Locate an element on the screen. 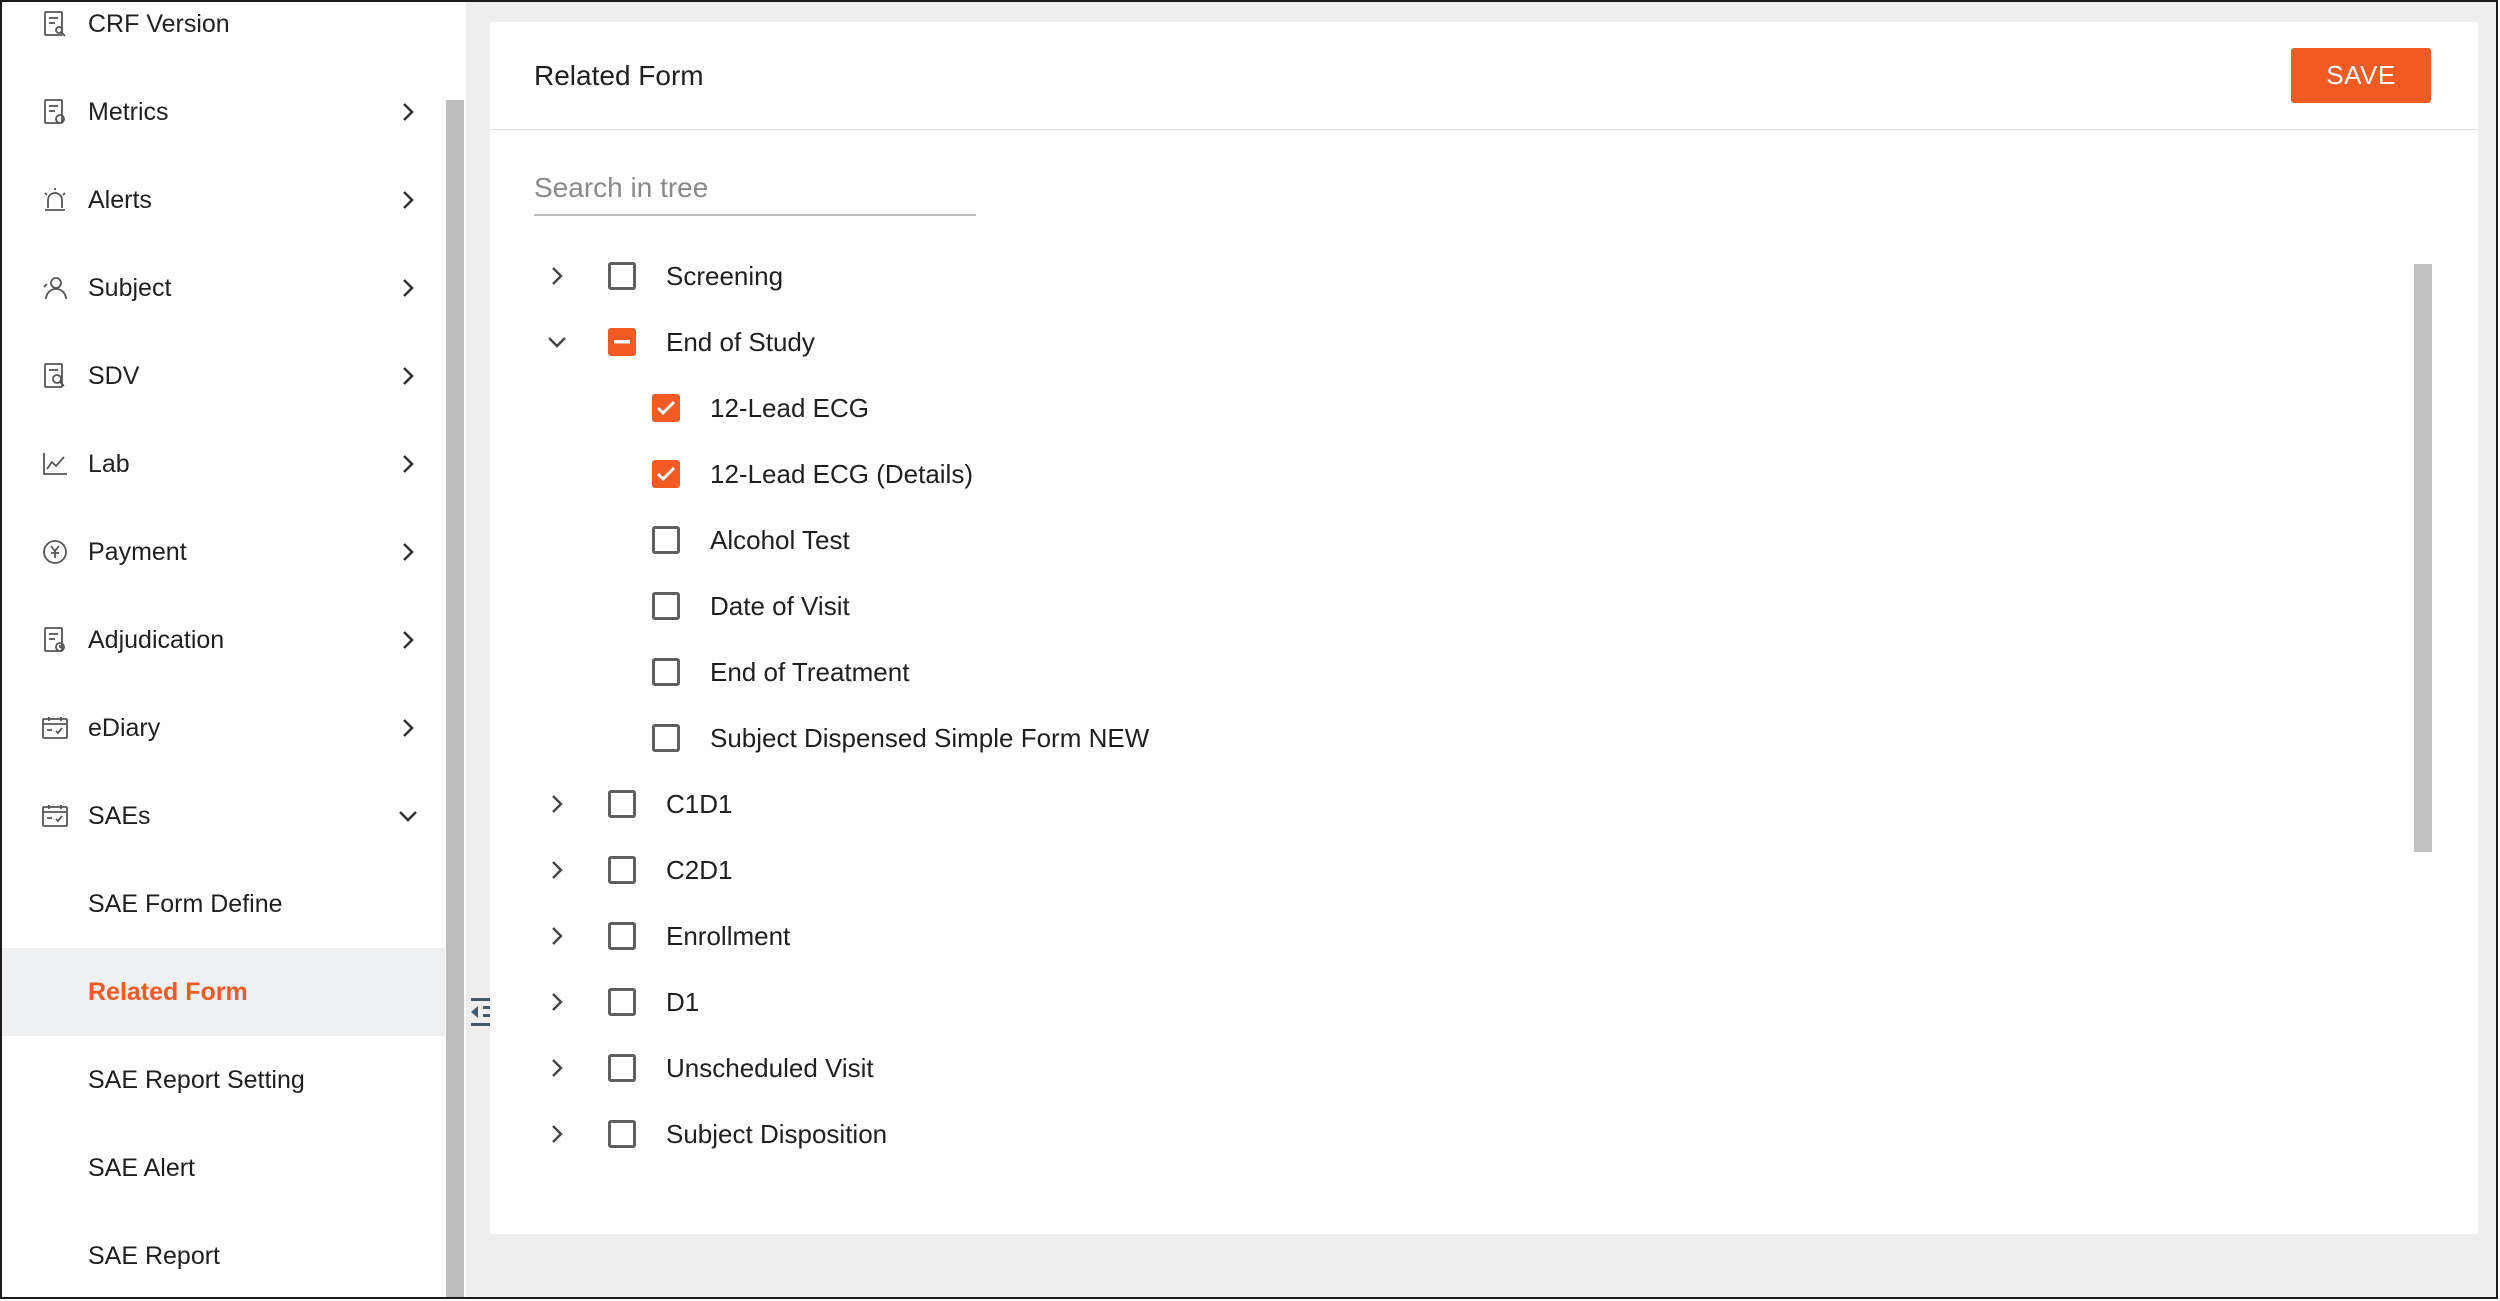 This screenshot has height=1301, width=2500. sidebar-subitem-label: SAE Report is located at coordinates (154, 1255).